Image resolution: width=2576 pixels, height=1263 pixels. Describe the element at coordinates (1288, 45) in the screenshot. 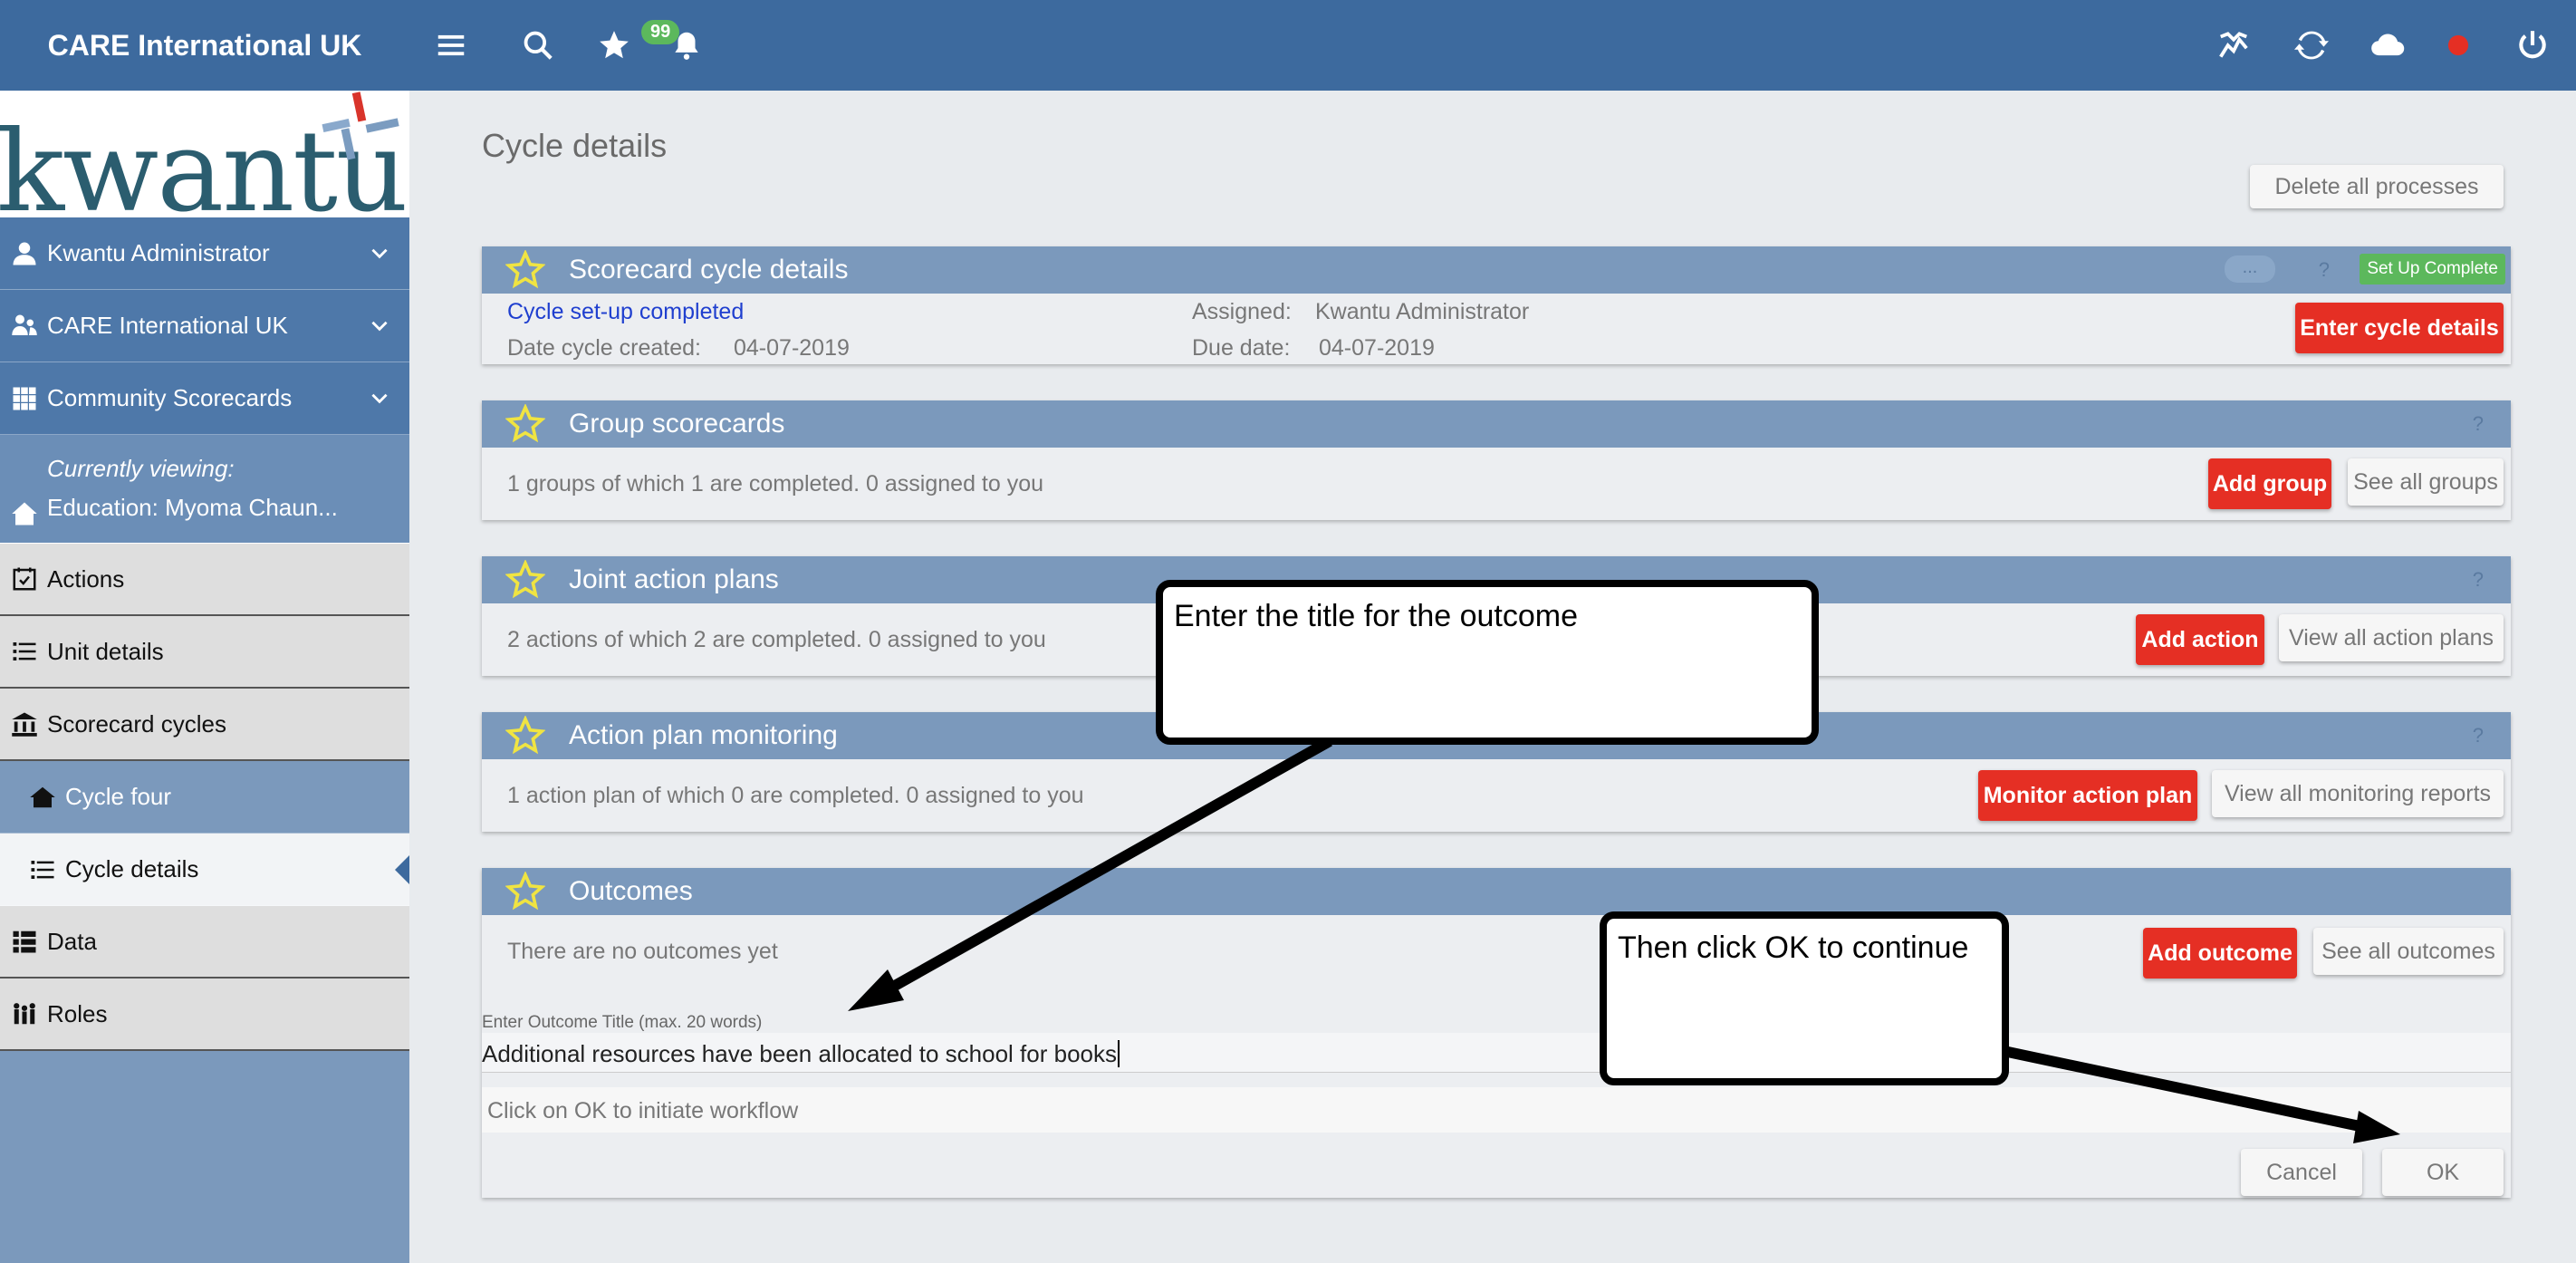

I see `top-bar: CARE International UK` at that location.